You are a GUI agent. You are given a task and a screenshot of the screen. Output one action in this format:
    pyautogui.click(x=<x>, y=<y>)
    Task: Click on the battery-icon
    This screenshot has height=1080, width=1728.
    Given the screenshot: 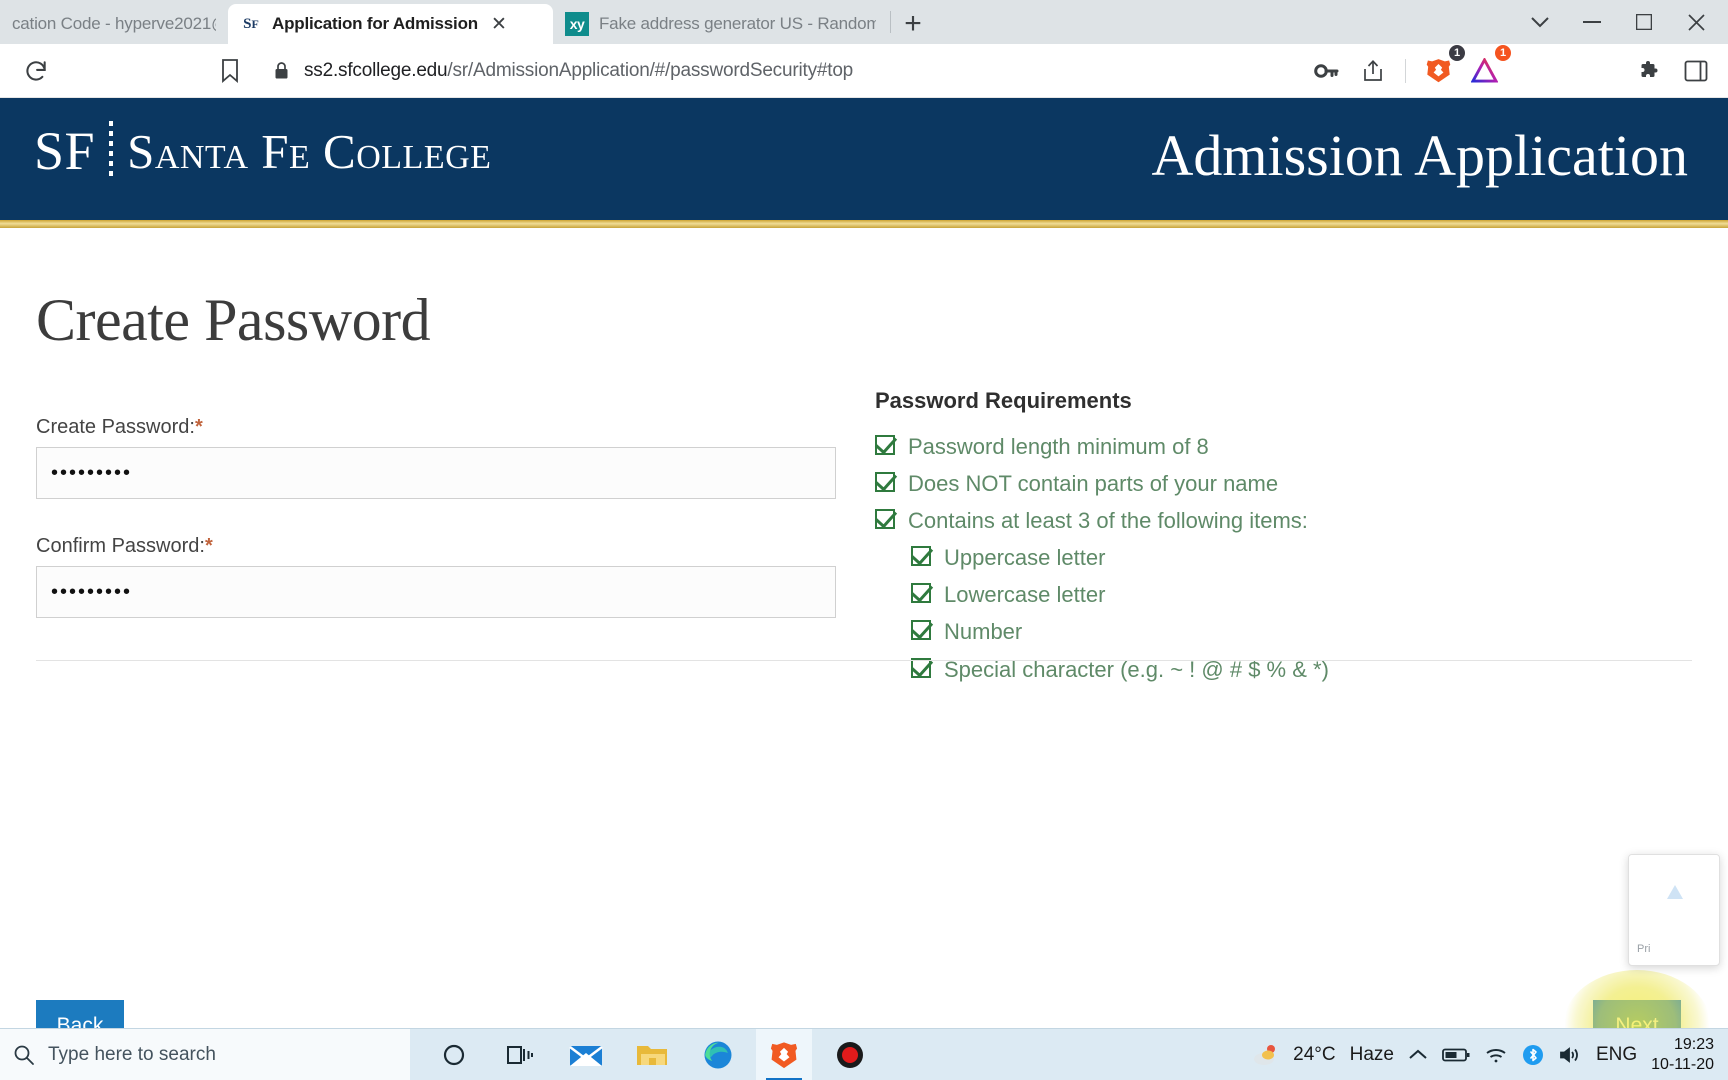 What is the action you would take?
    pyautogui.click(x=1456, y=1055)
    